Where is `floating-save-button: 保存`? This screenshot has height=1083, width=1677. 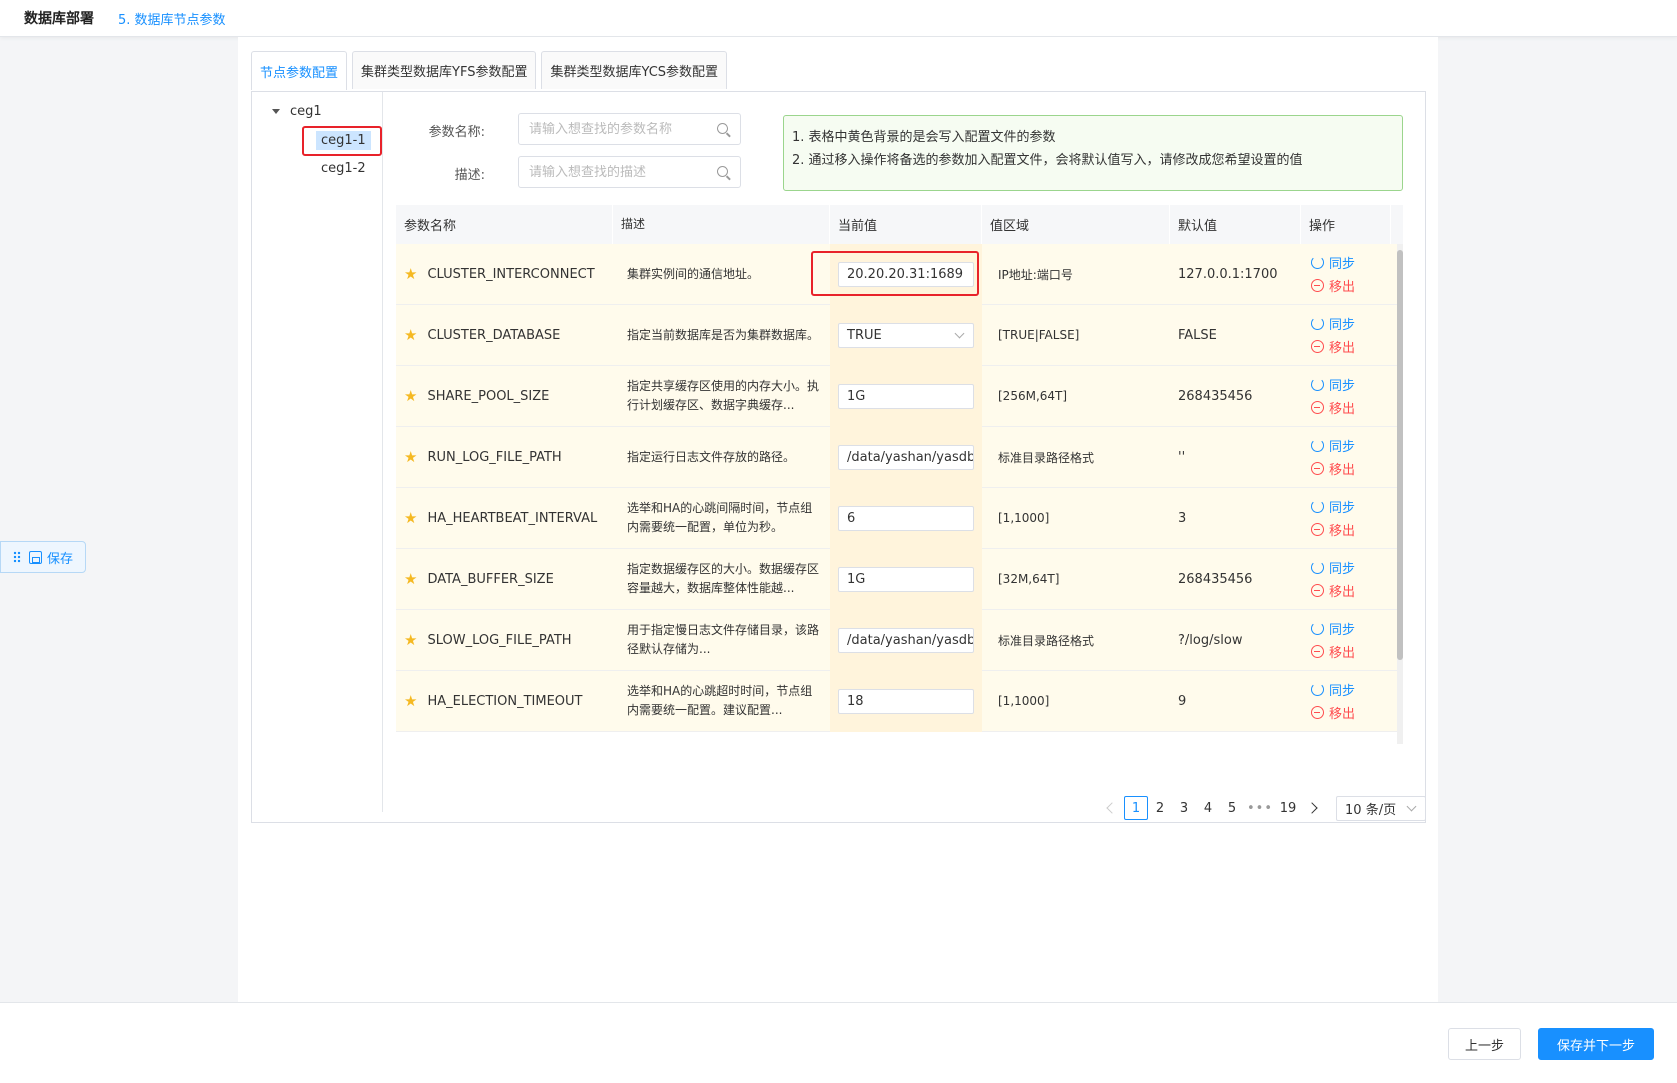 floating-save-button: 保存 is located at coordinates (43, 557).